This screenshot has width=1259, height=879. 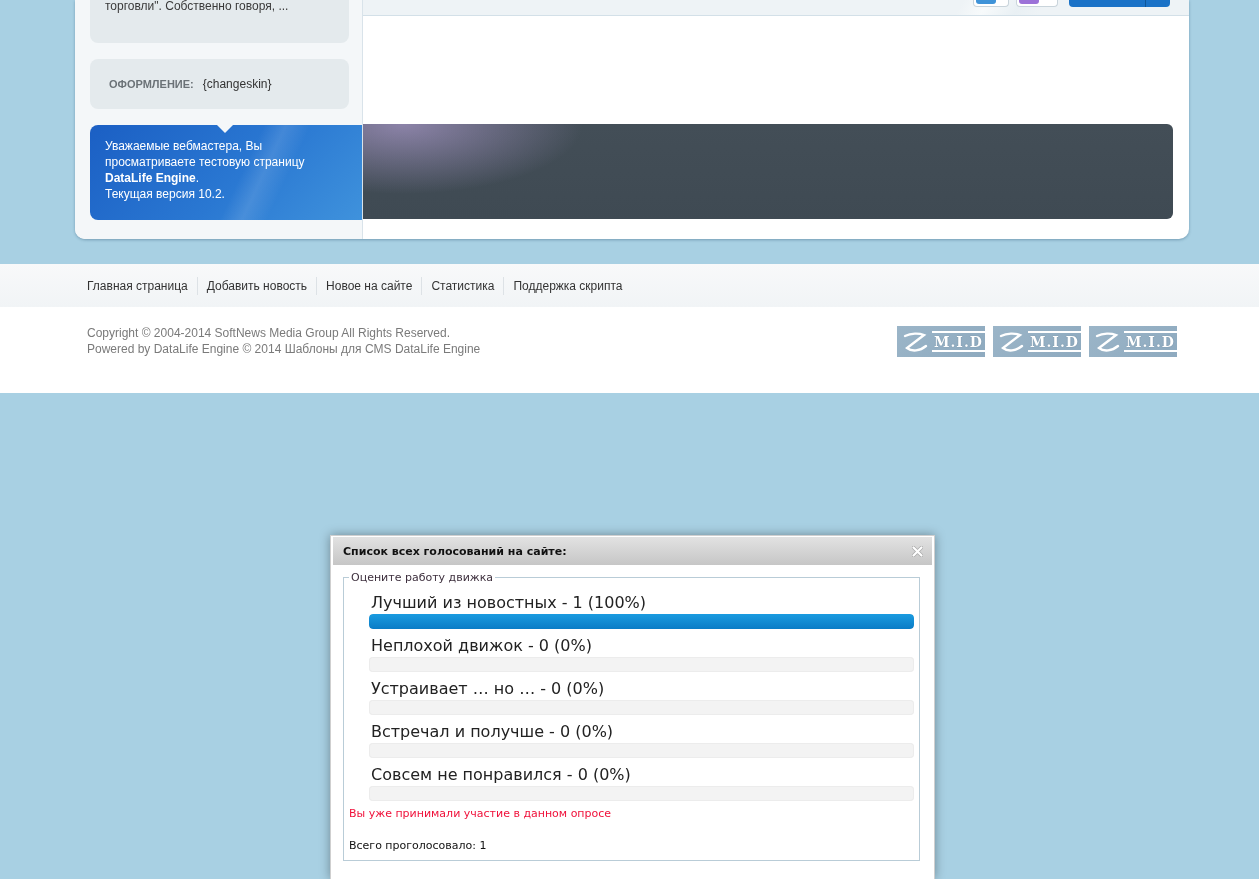 What do you see at coordinates (481, 646) in the screenshot?
I see `poll-option-label: Неплохой движок - 0 (0%)` at bounding box center [481, 646].